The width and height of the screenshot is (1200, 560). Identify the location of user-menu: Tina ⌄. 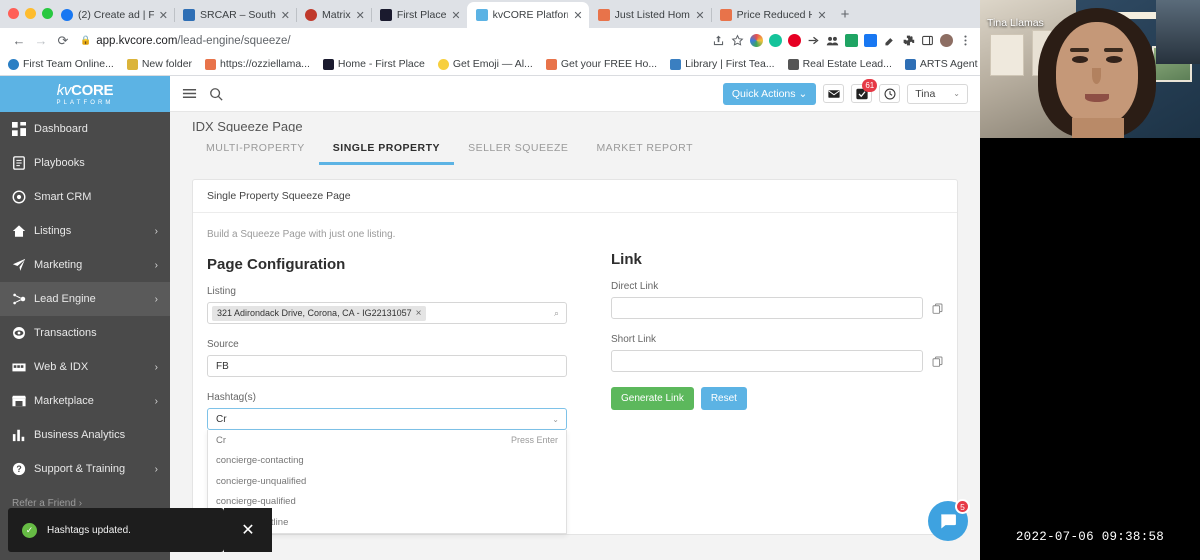
(937, 93).